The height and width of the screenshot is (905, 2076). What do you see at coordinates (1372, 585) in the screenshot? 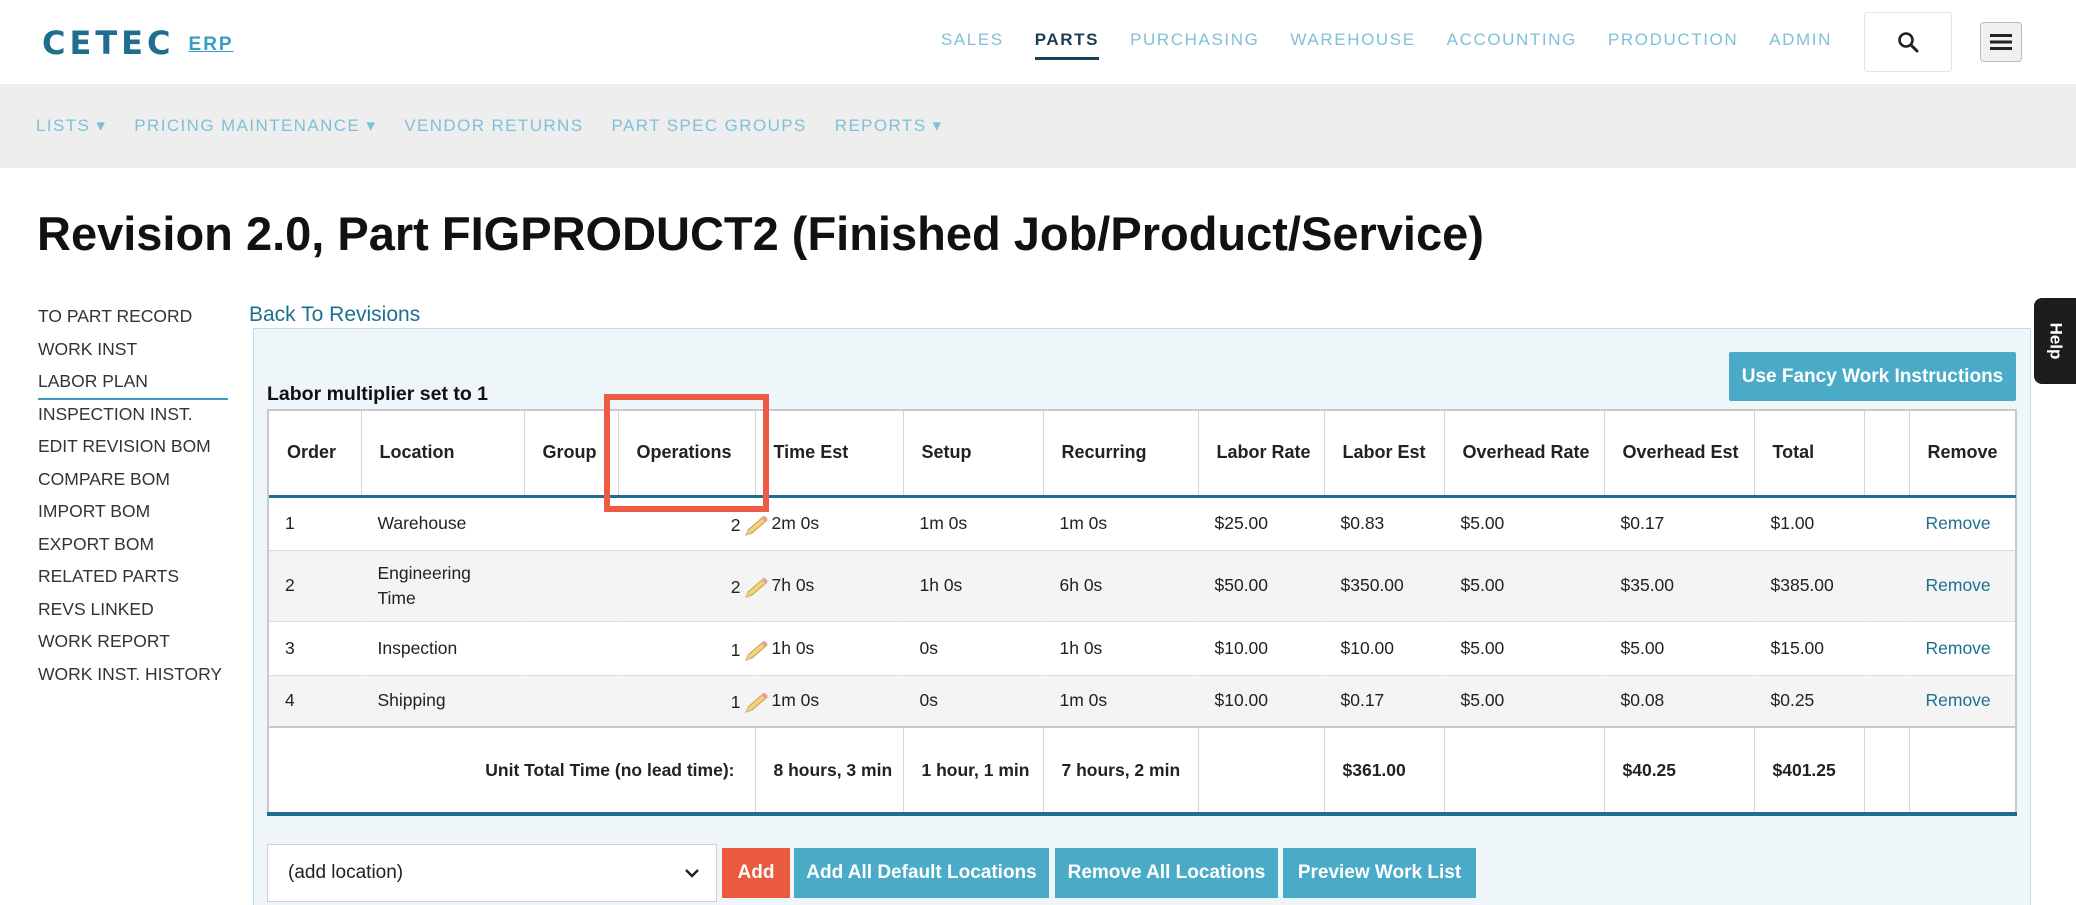
I see `cell-labor-est: $350.00` at bounding box center [1372, 585].